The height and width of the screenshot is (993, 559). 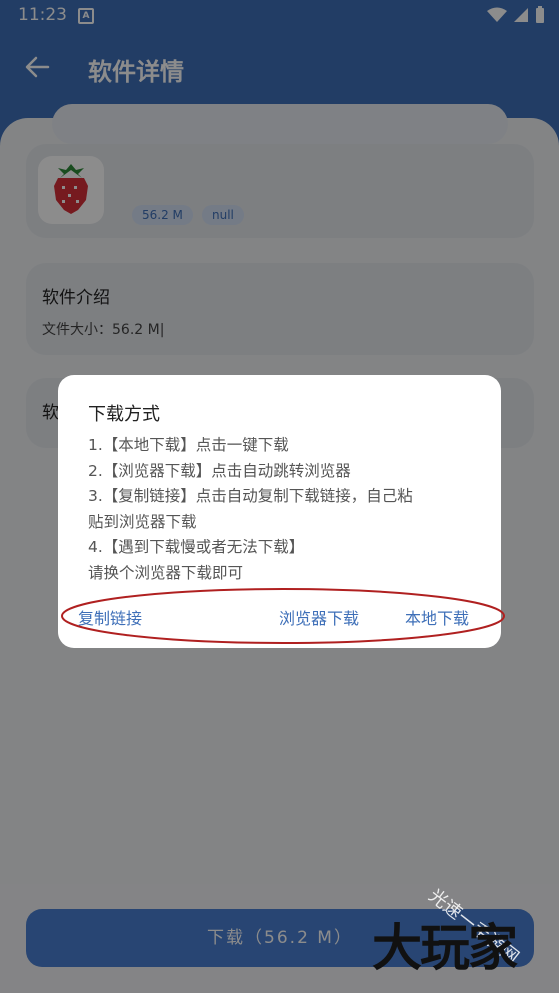 What do you see at coordinates (124, 414) in the screenshot?
I see `dialog-title: 下载方式` at bounding box center [124, 414].